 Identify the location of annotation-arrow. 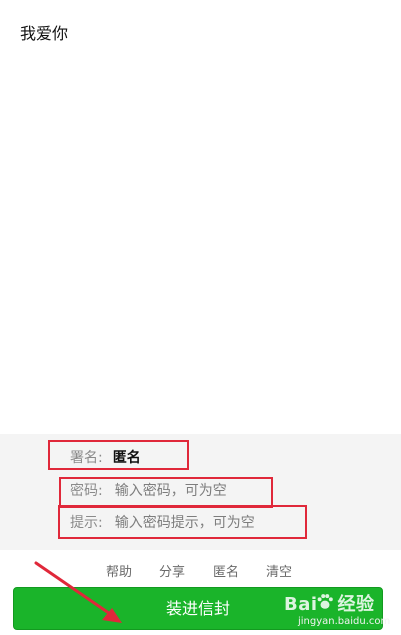
(78, 592).